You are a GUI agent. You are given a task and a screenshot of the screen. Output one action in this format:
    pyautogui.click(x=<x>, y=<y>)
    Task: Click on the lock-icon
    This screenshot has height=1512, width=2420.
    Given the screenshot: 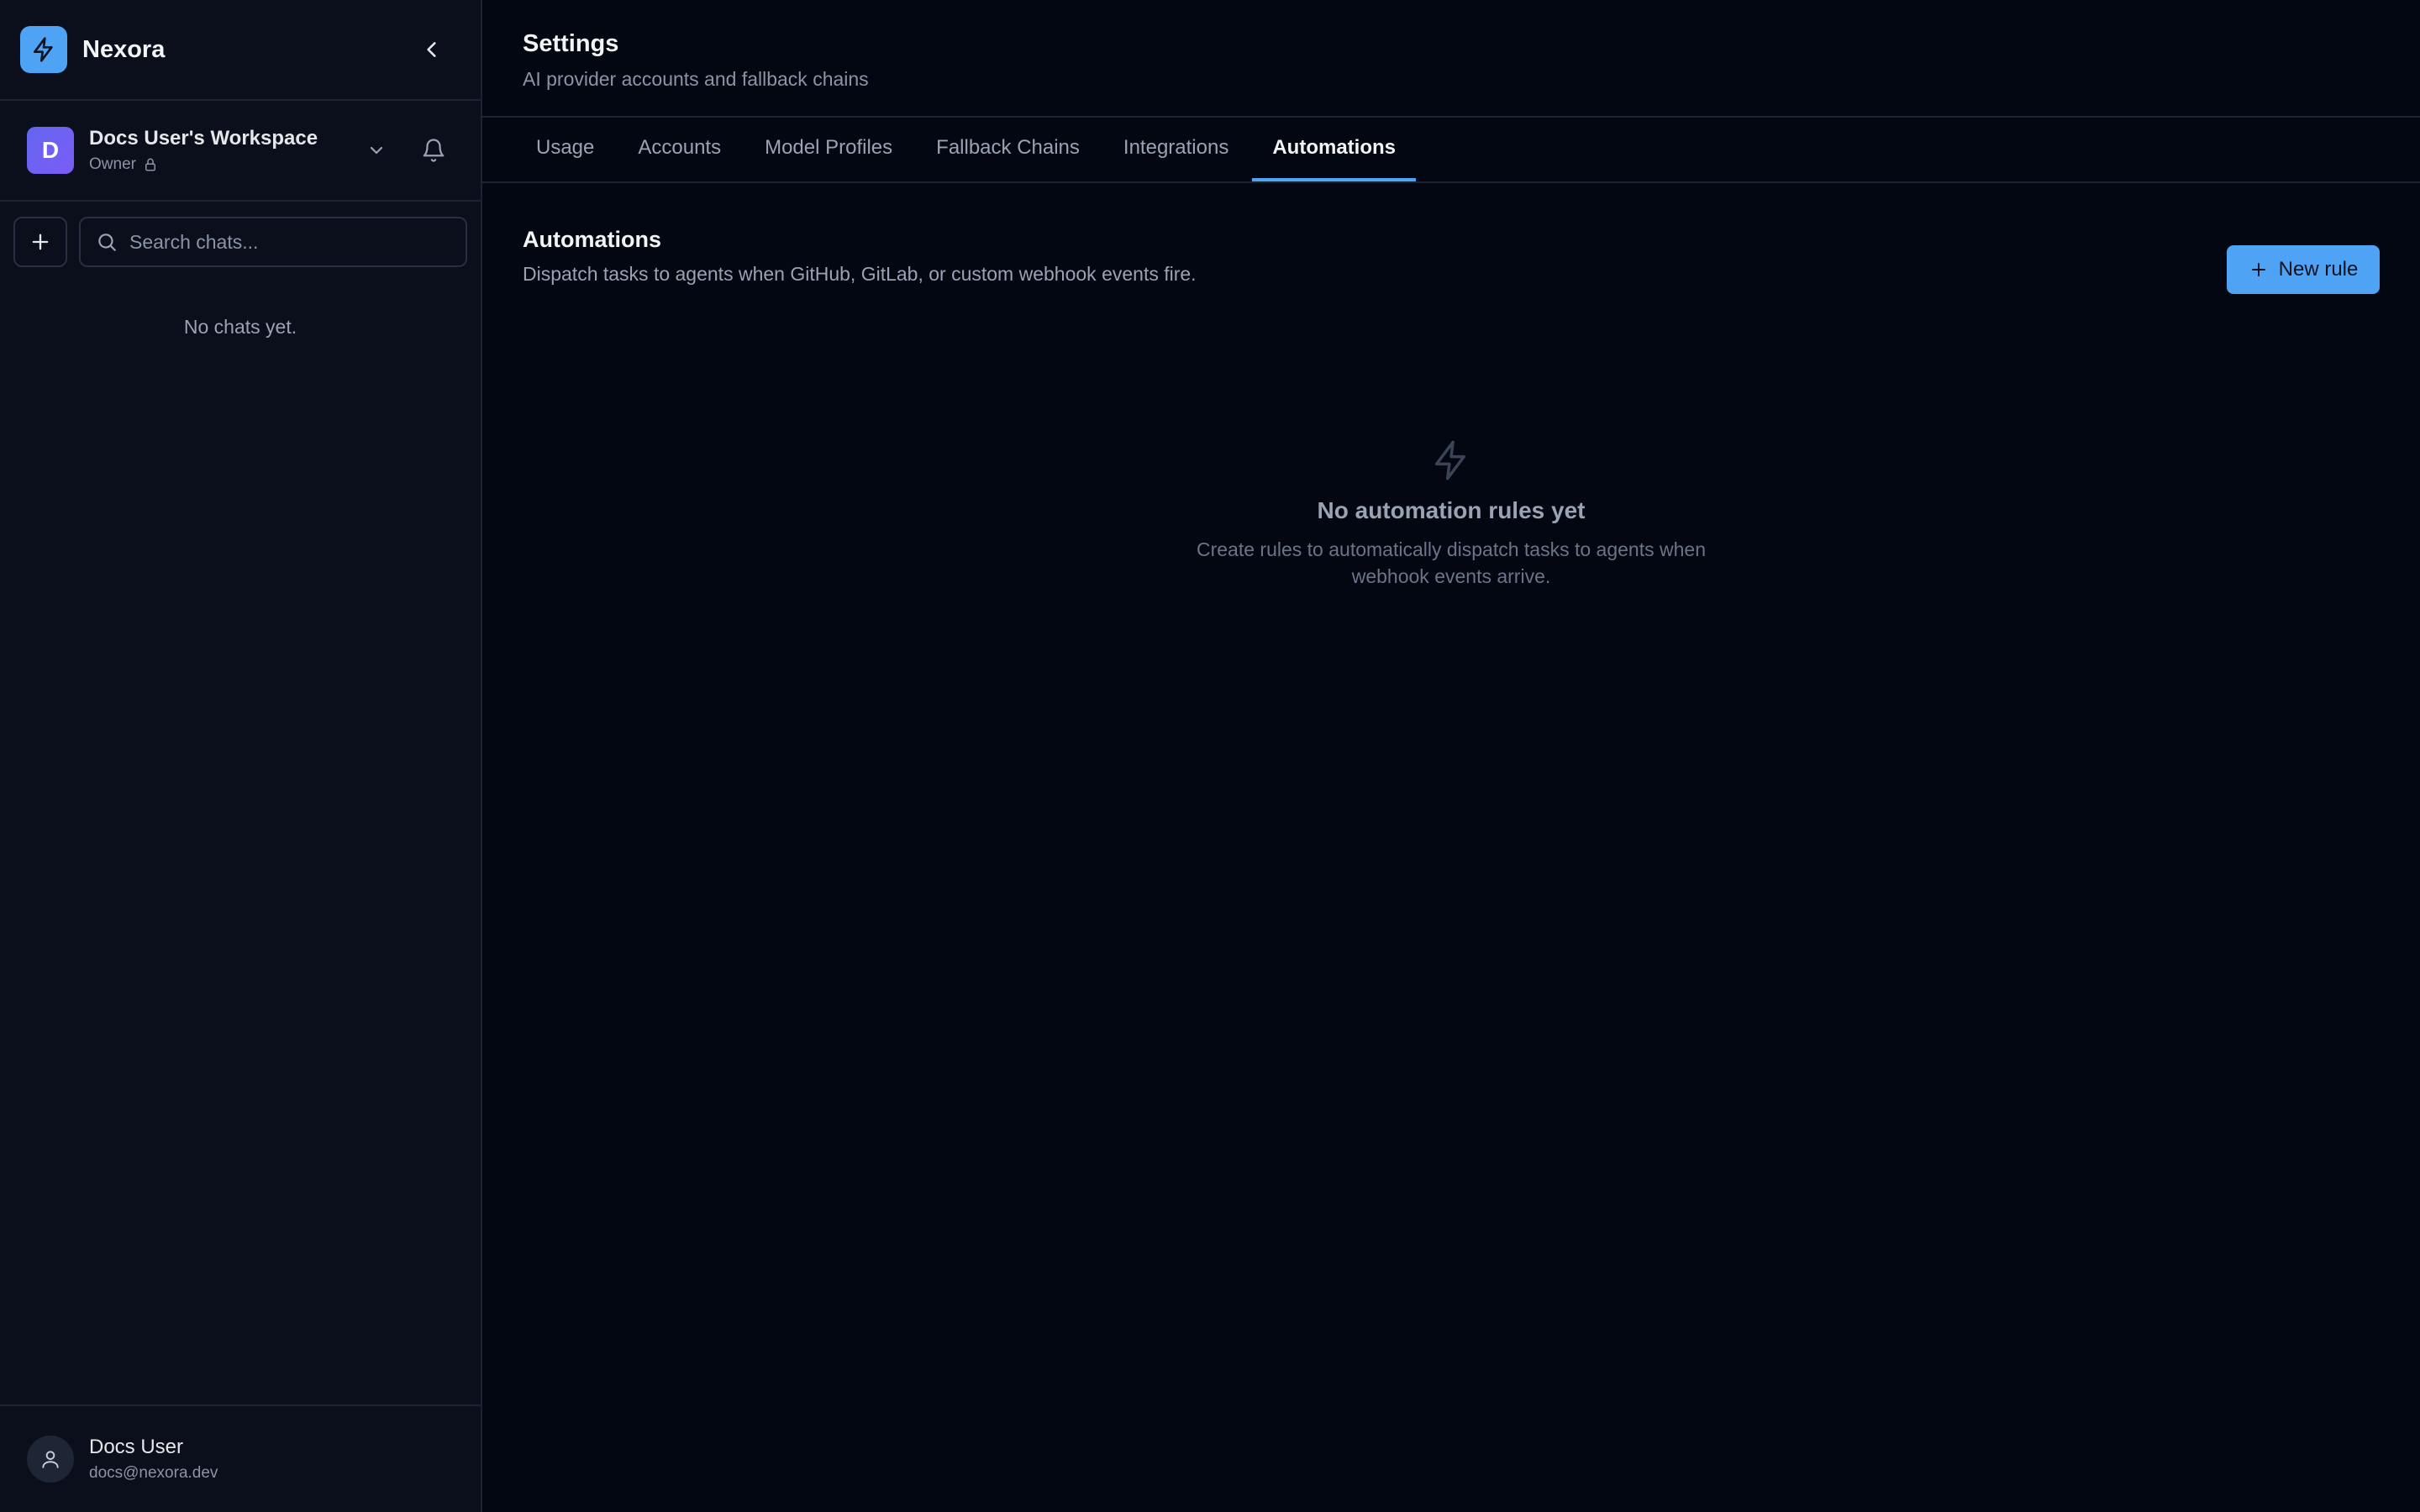 What is the action you would take?
    pyautogui.click(x=150, y=164)
    